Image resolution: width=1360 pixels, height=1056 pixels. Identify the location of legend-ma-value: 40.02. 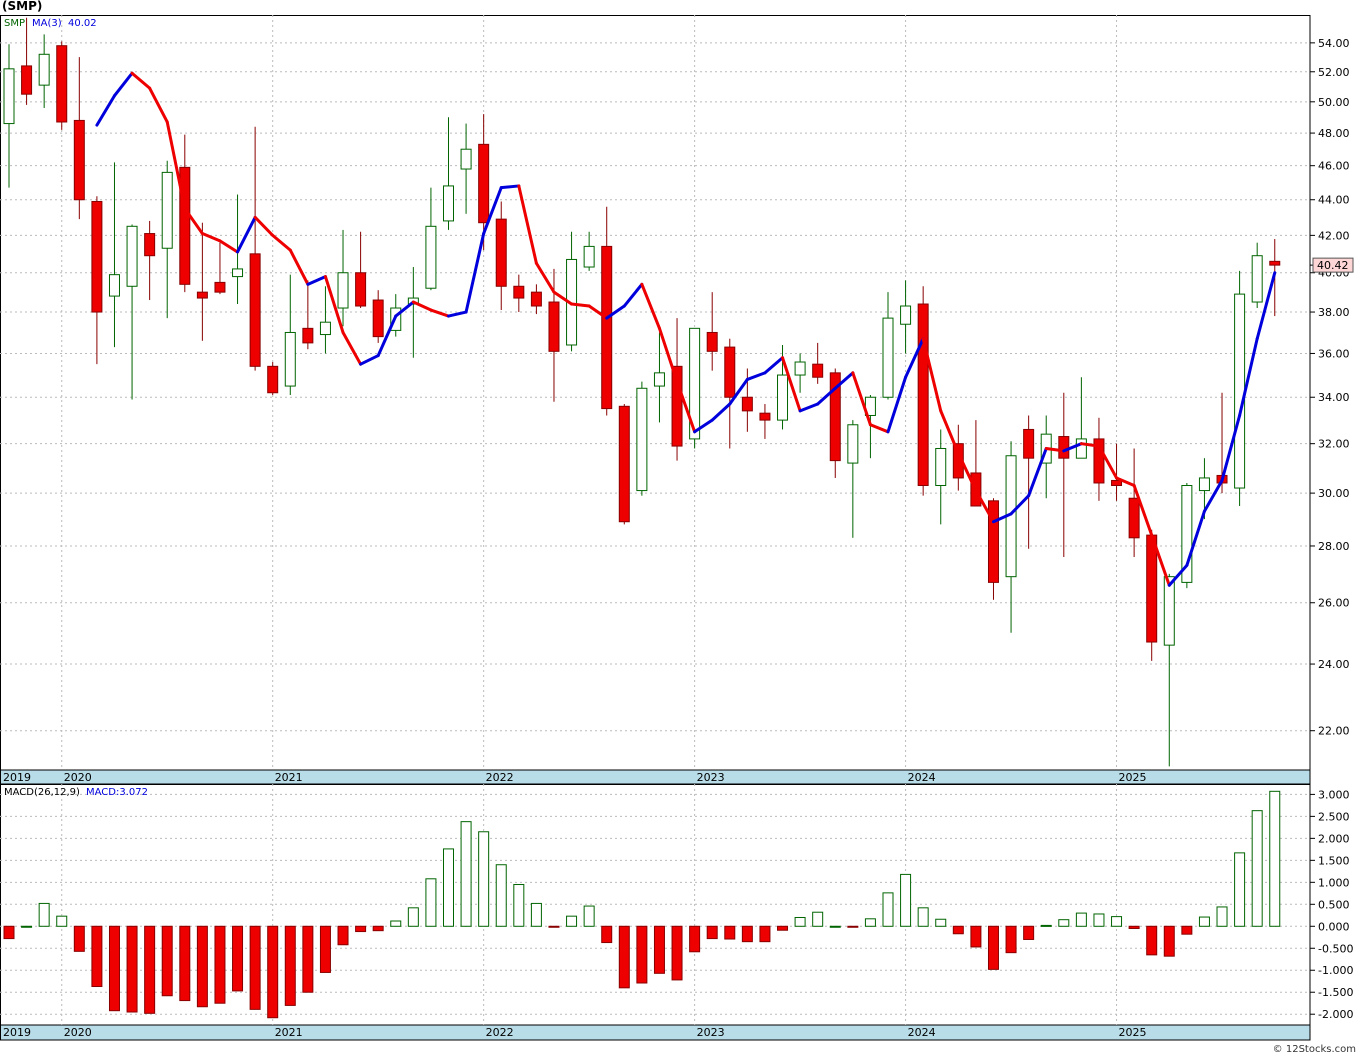
(82, 23).